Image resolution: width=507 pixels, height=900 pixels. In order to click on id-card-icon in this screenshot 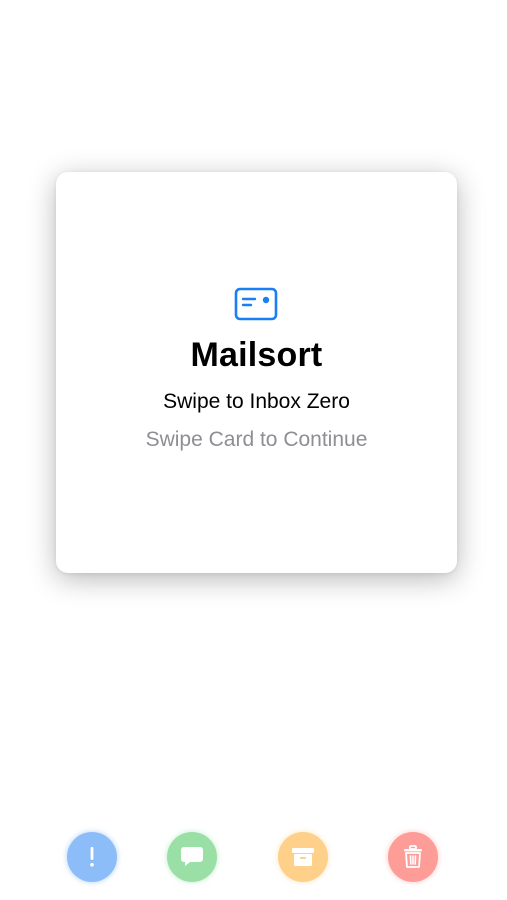, I will do `click(256, 303)`.